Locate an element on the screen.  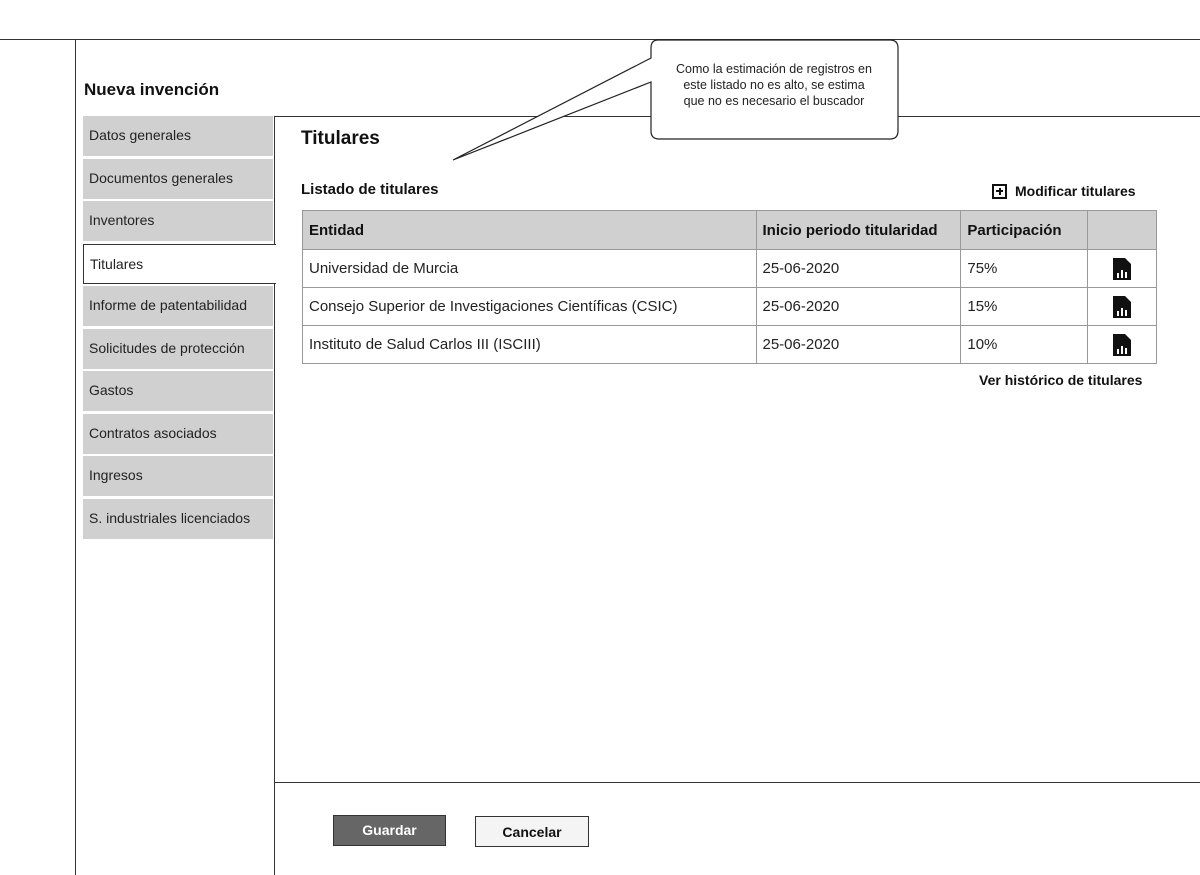
table-row: Universidad de Murcia 25-06-2020 75% is located at coordinates (729, 268).